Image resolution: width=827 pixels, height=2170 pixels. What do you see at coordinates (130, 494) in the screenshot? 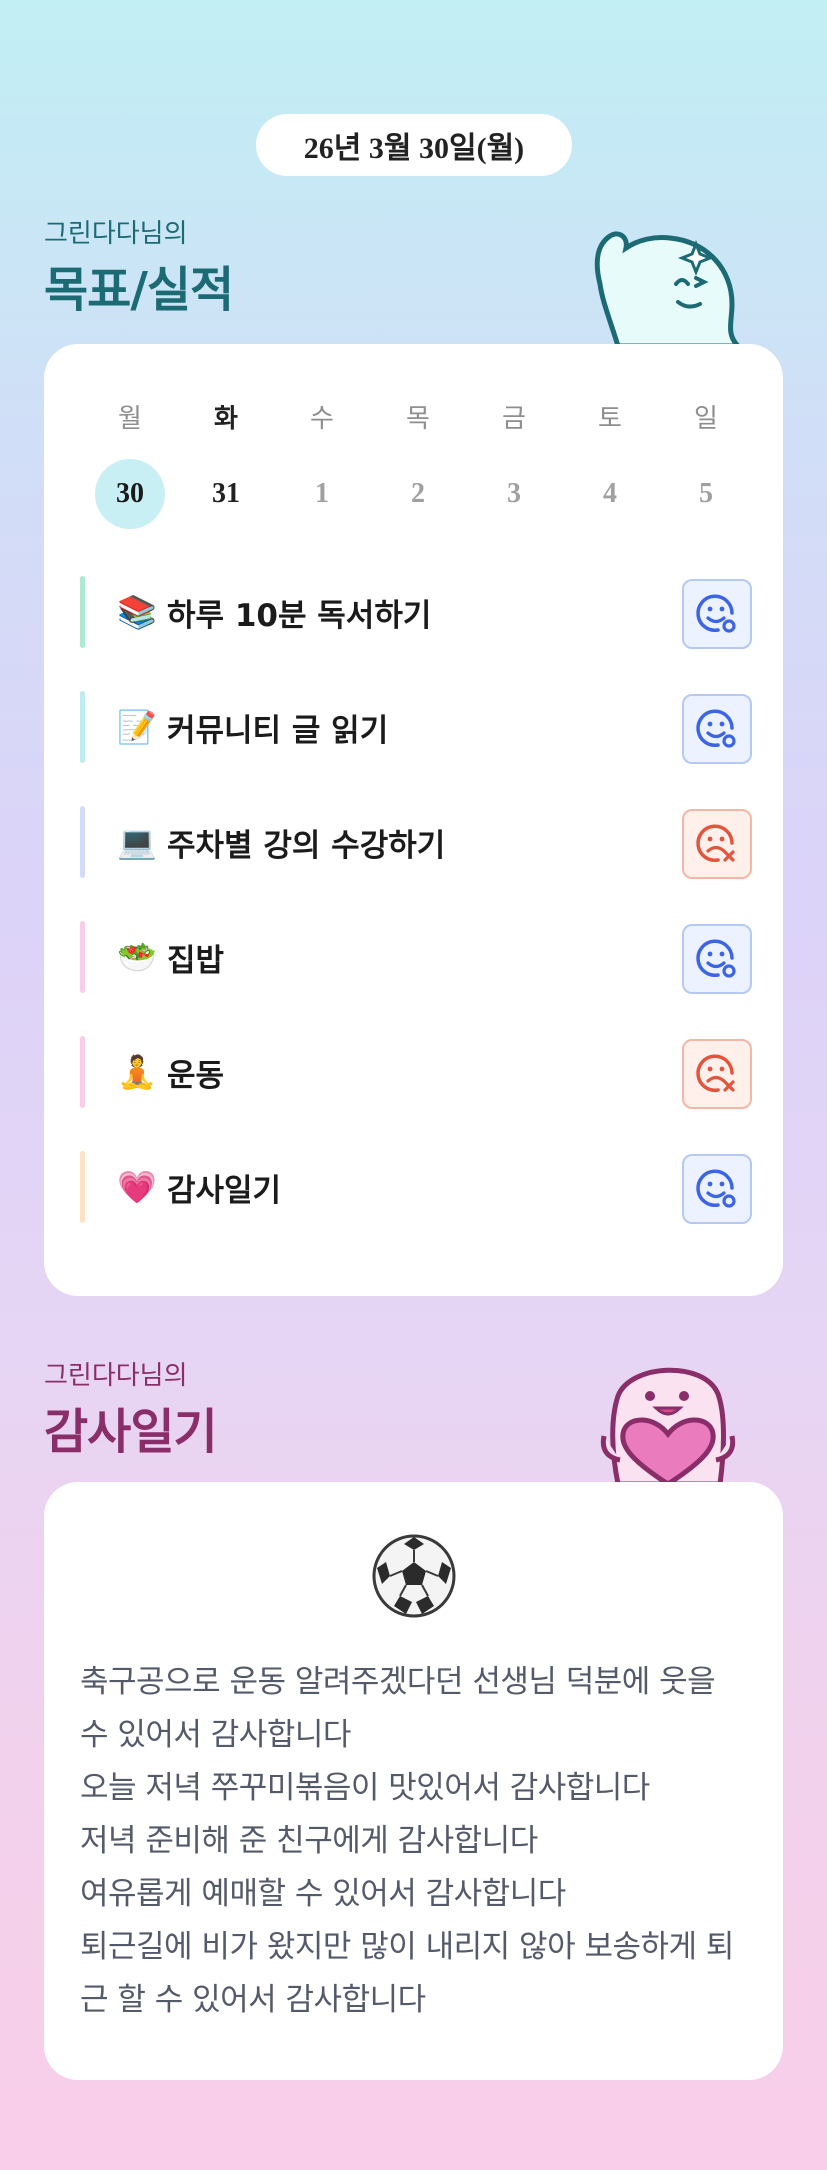
I see `date-cell-selected: 30` at bounding box center [130, 494].